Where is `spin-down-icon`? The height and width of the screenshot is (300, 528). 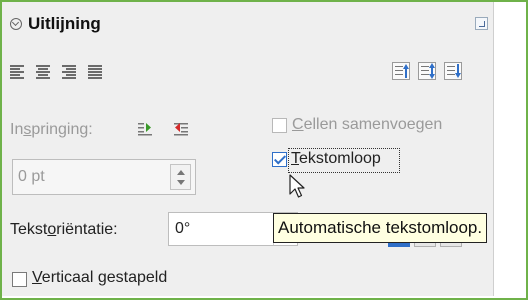
spin-down-icon is located at coordinates (181, 182).